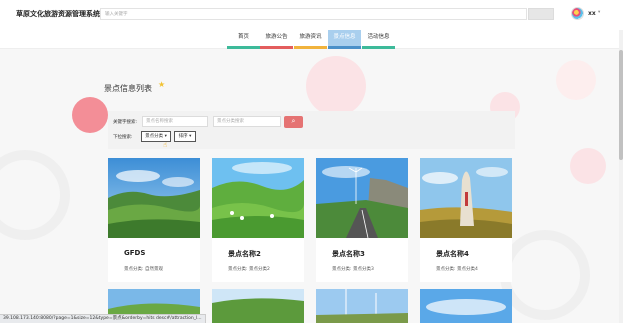 The image size is (623, 323). Describe the element at coordinates (134, 253) in the screenshot. I see `attraction-name: GFDS` at that location.